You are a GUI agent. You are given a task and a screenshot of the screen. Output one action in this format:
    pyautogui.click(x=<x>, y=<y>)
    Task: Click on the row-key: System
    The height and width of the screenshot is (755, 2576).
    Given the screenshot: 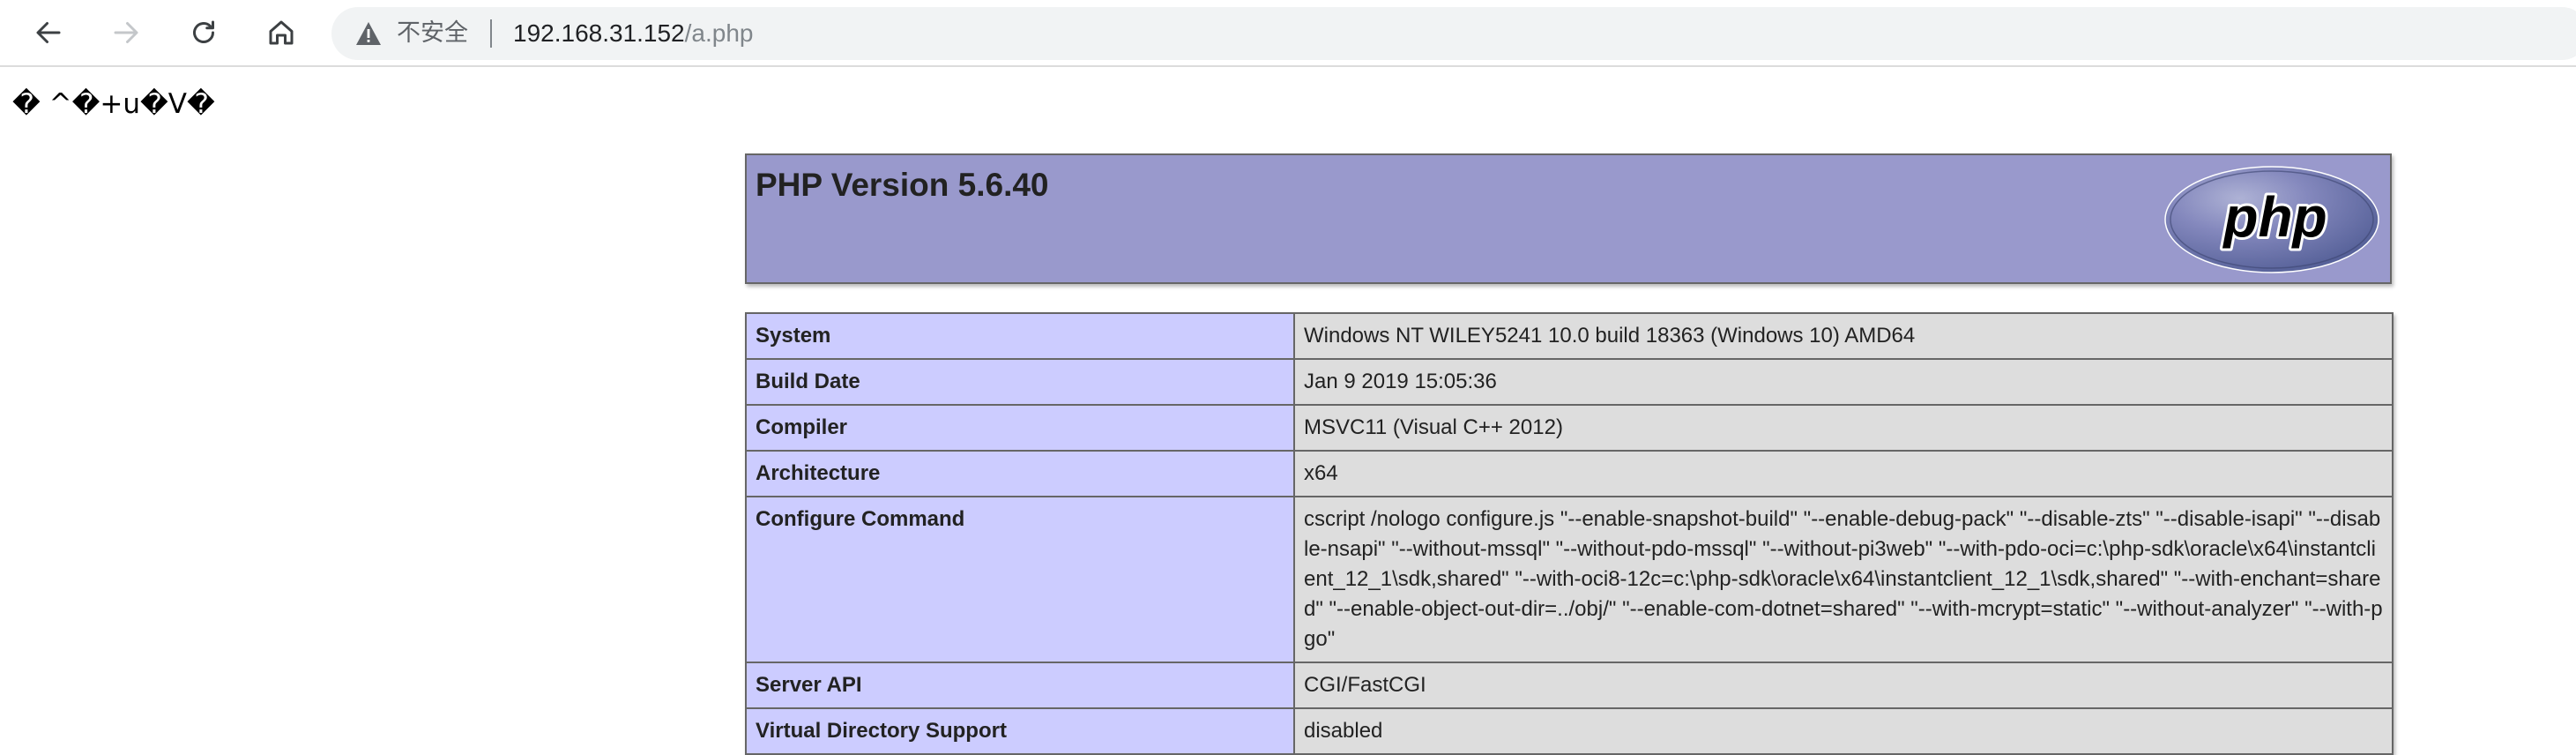 What is the action you would take?
    pyautogui.click(x=1020, y=336)
    